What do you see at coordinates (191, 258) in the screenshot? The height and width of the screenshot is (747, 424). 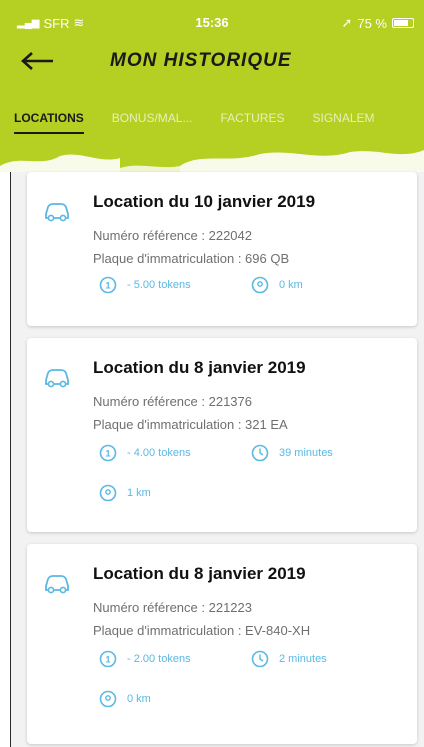 I see `rental-plate: Plaque d'immatriculation : 696 QB` at bounding box center [191, 258].